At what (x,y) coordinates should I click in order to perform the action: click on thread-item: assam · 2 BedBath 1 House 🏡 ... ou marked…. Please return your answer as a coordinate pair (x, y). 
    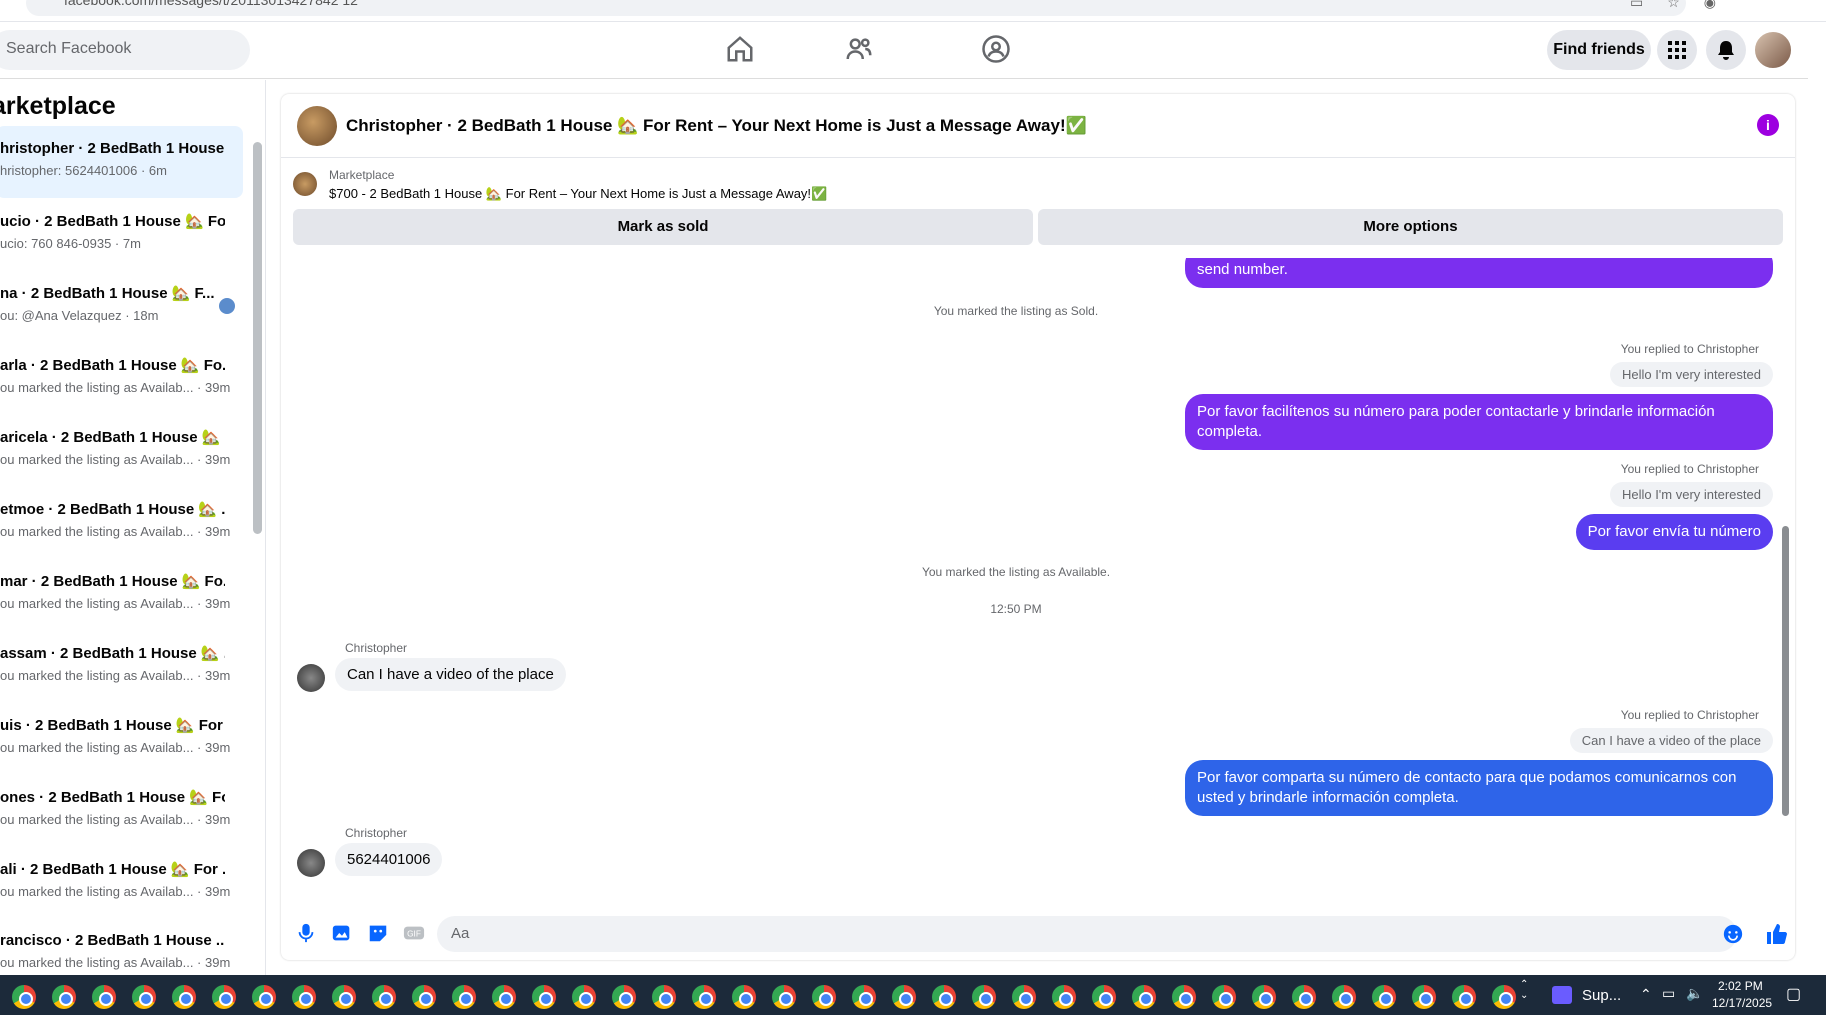
    Looking at the image, I should click on (121, 666).